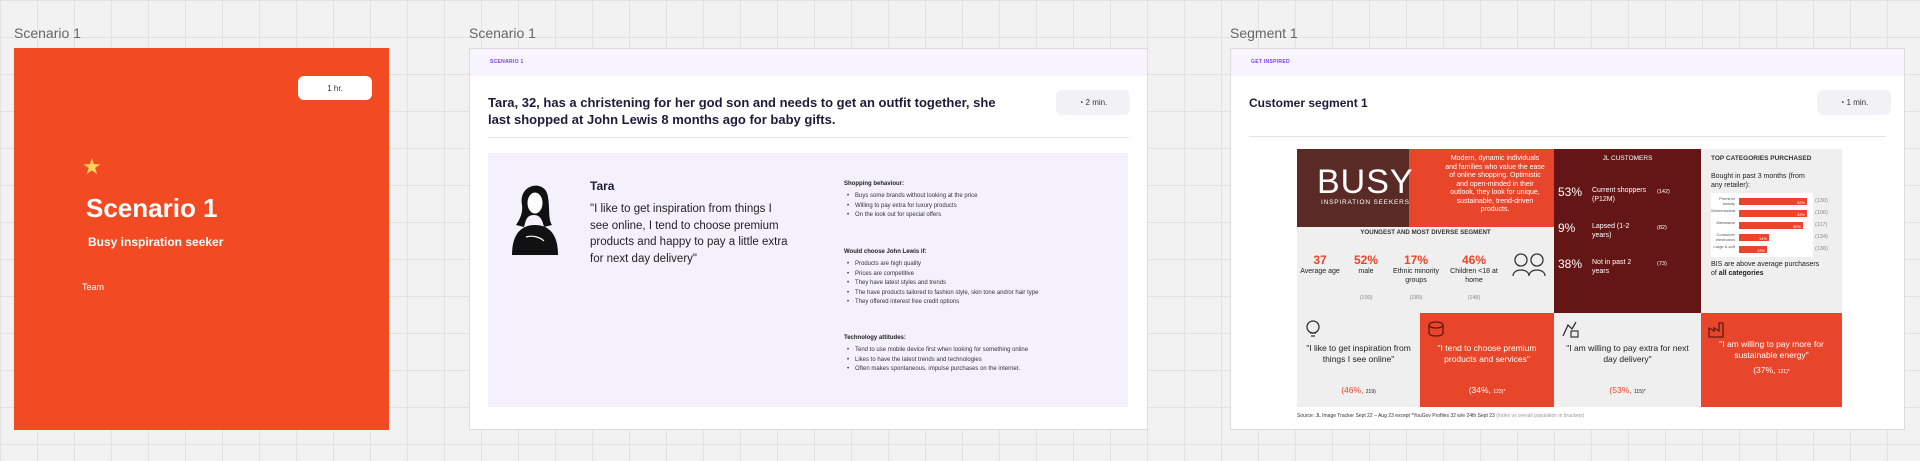 The height and width of the screenshot is (461, 1920). Describe the element at coordinates (1800, 202) in the screenshot. I see `category-value: 32%` at that location.